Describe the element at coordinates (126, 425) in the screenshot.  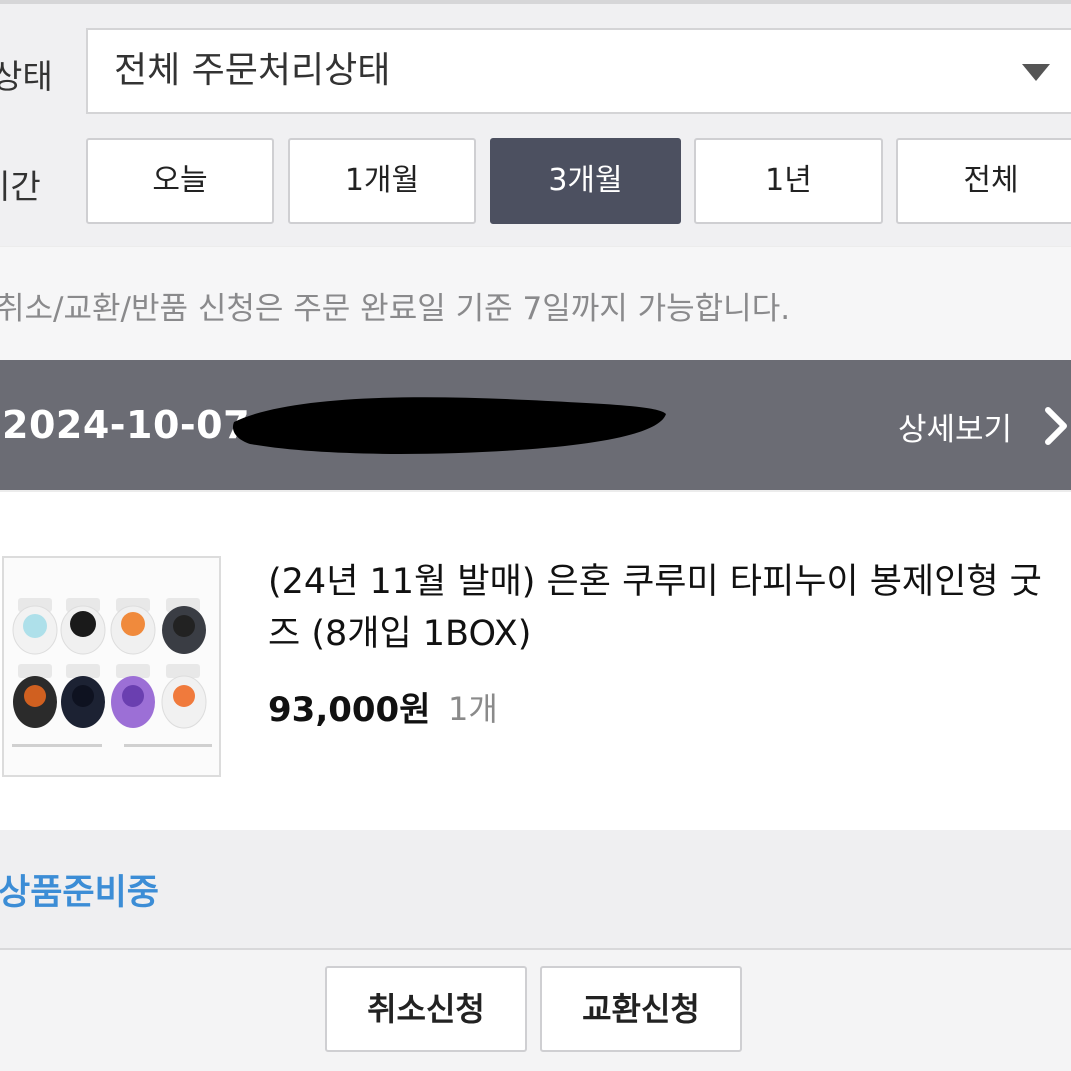
I see `order-date: 2024-10-07` at that location.